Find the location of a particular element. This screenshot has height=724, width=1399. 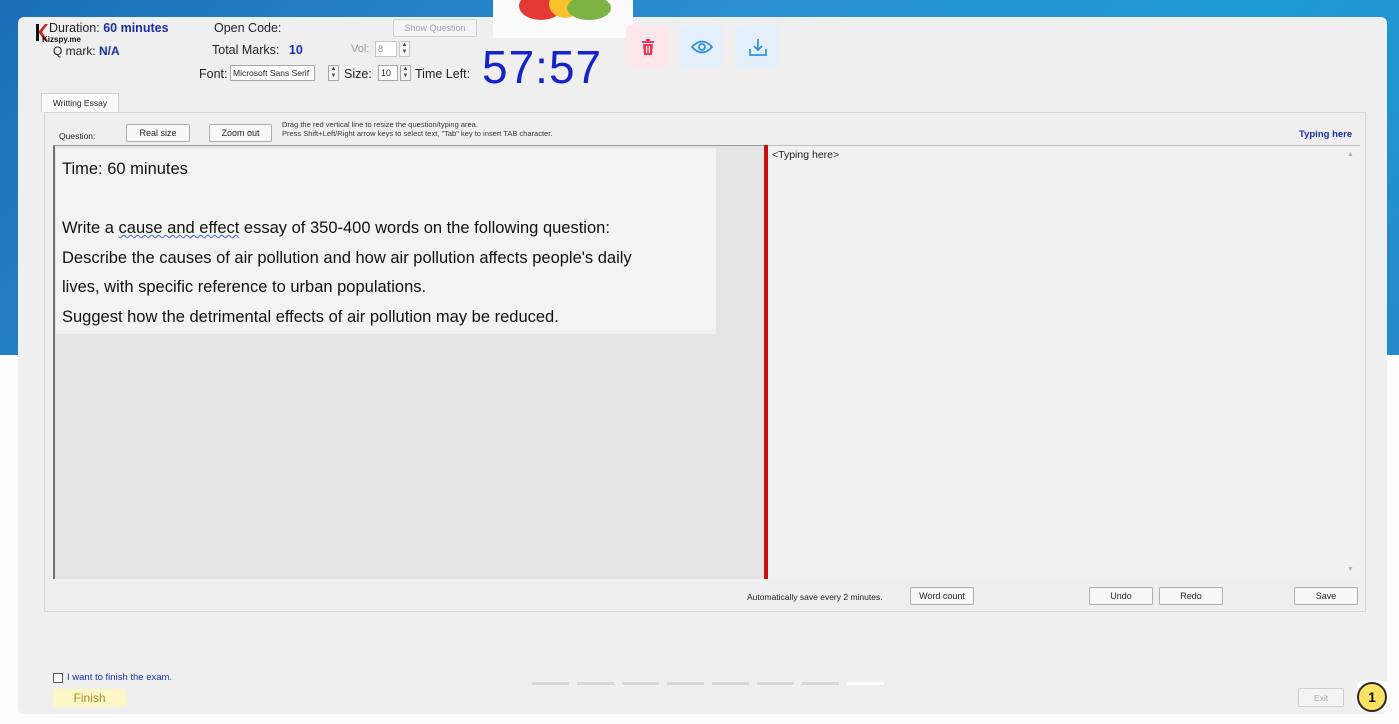

preview-button is located at coordinates (701, 46).